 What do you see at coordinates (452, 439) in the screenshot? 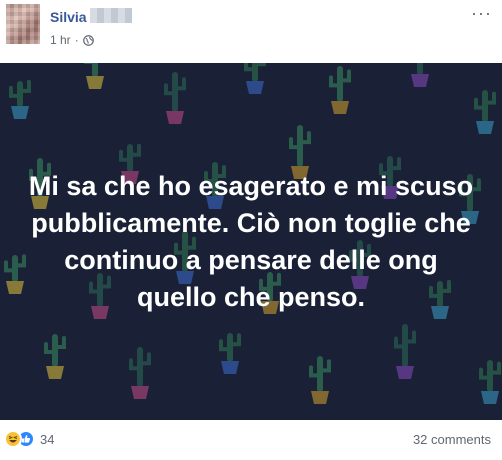
I see `comments-link: 32 comments` at bounding box center [452, 439].